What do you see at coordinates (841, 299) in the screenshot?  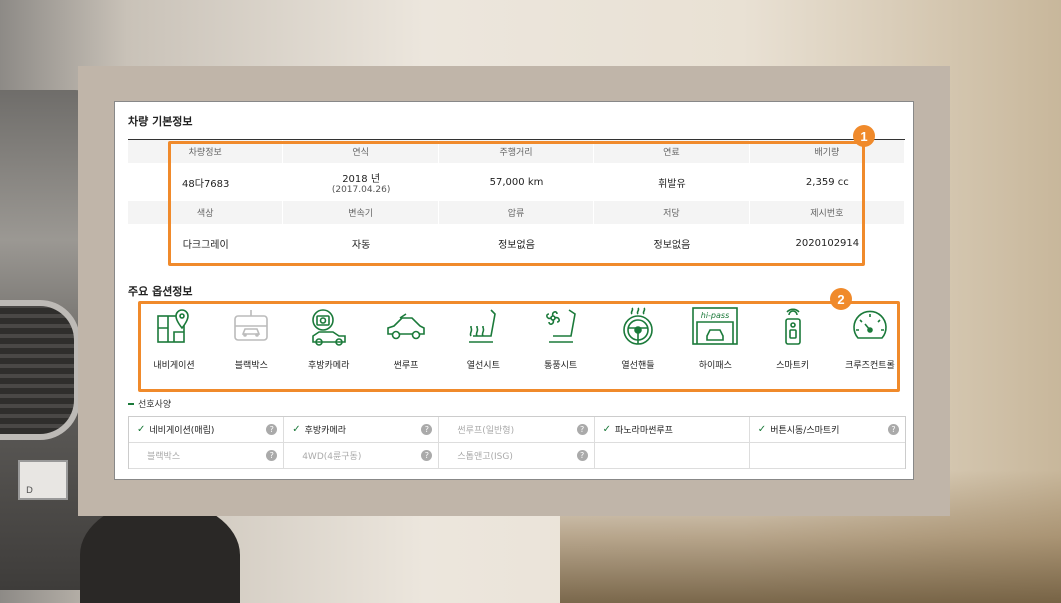 I see `annotation-badge-2: 2` at bounding box center [841, 299].